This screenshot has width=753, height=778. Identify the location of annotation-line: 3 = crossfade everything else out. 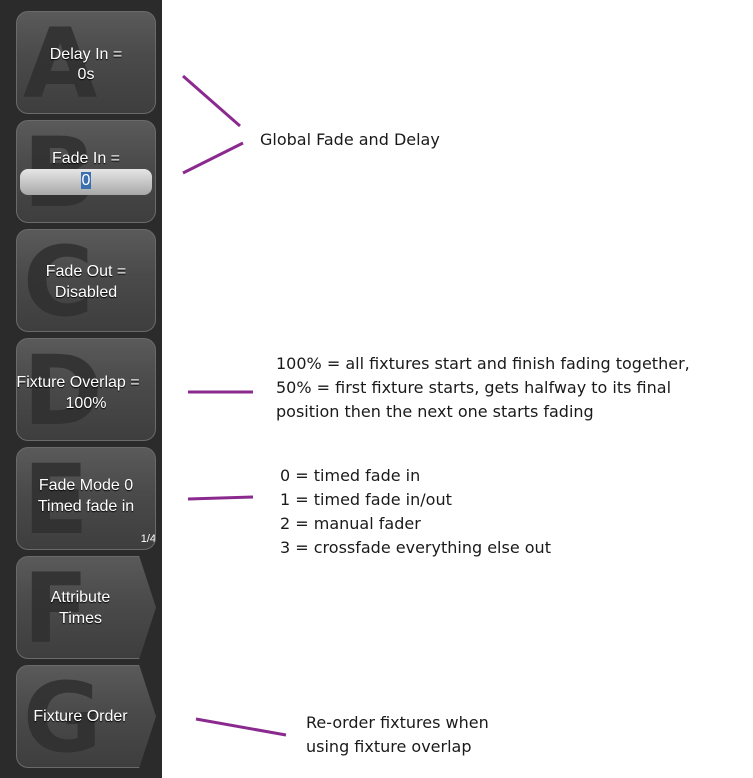
(415, 547).